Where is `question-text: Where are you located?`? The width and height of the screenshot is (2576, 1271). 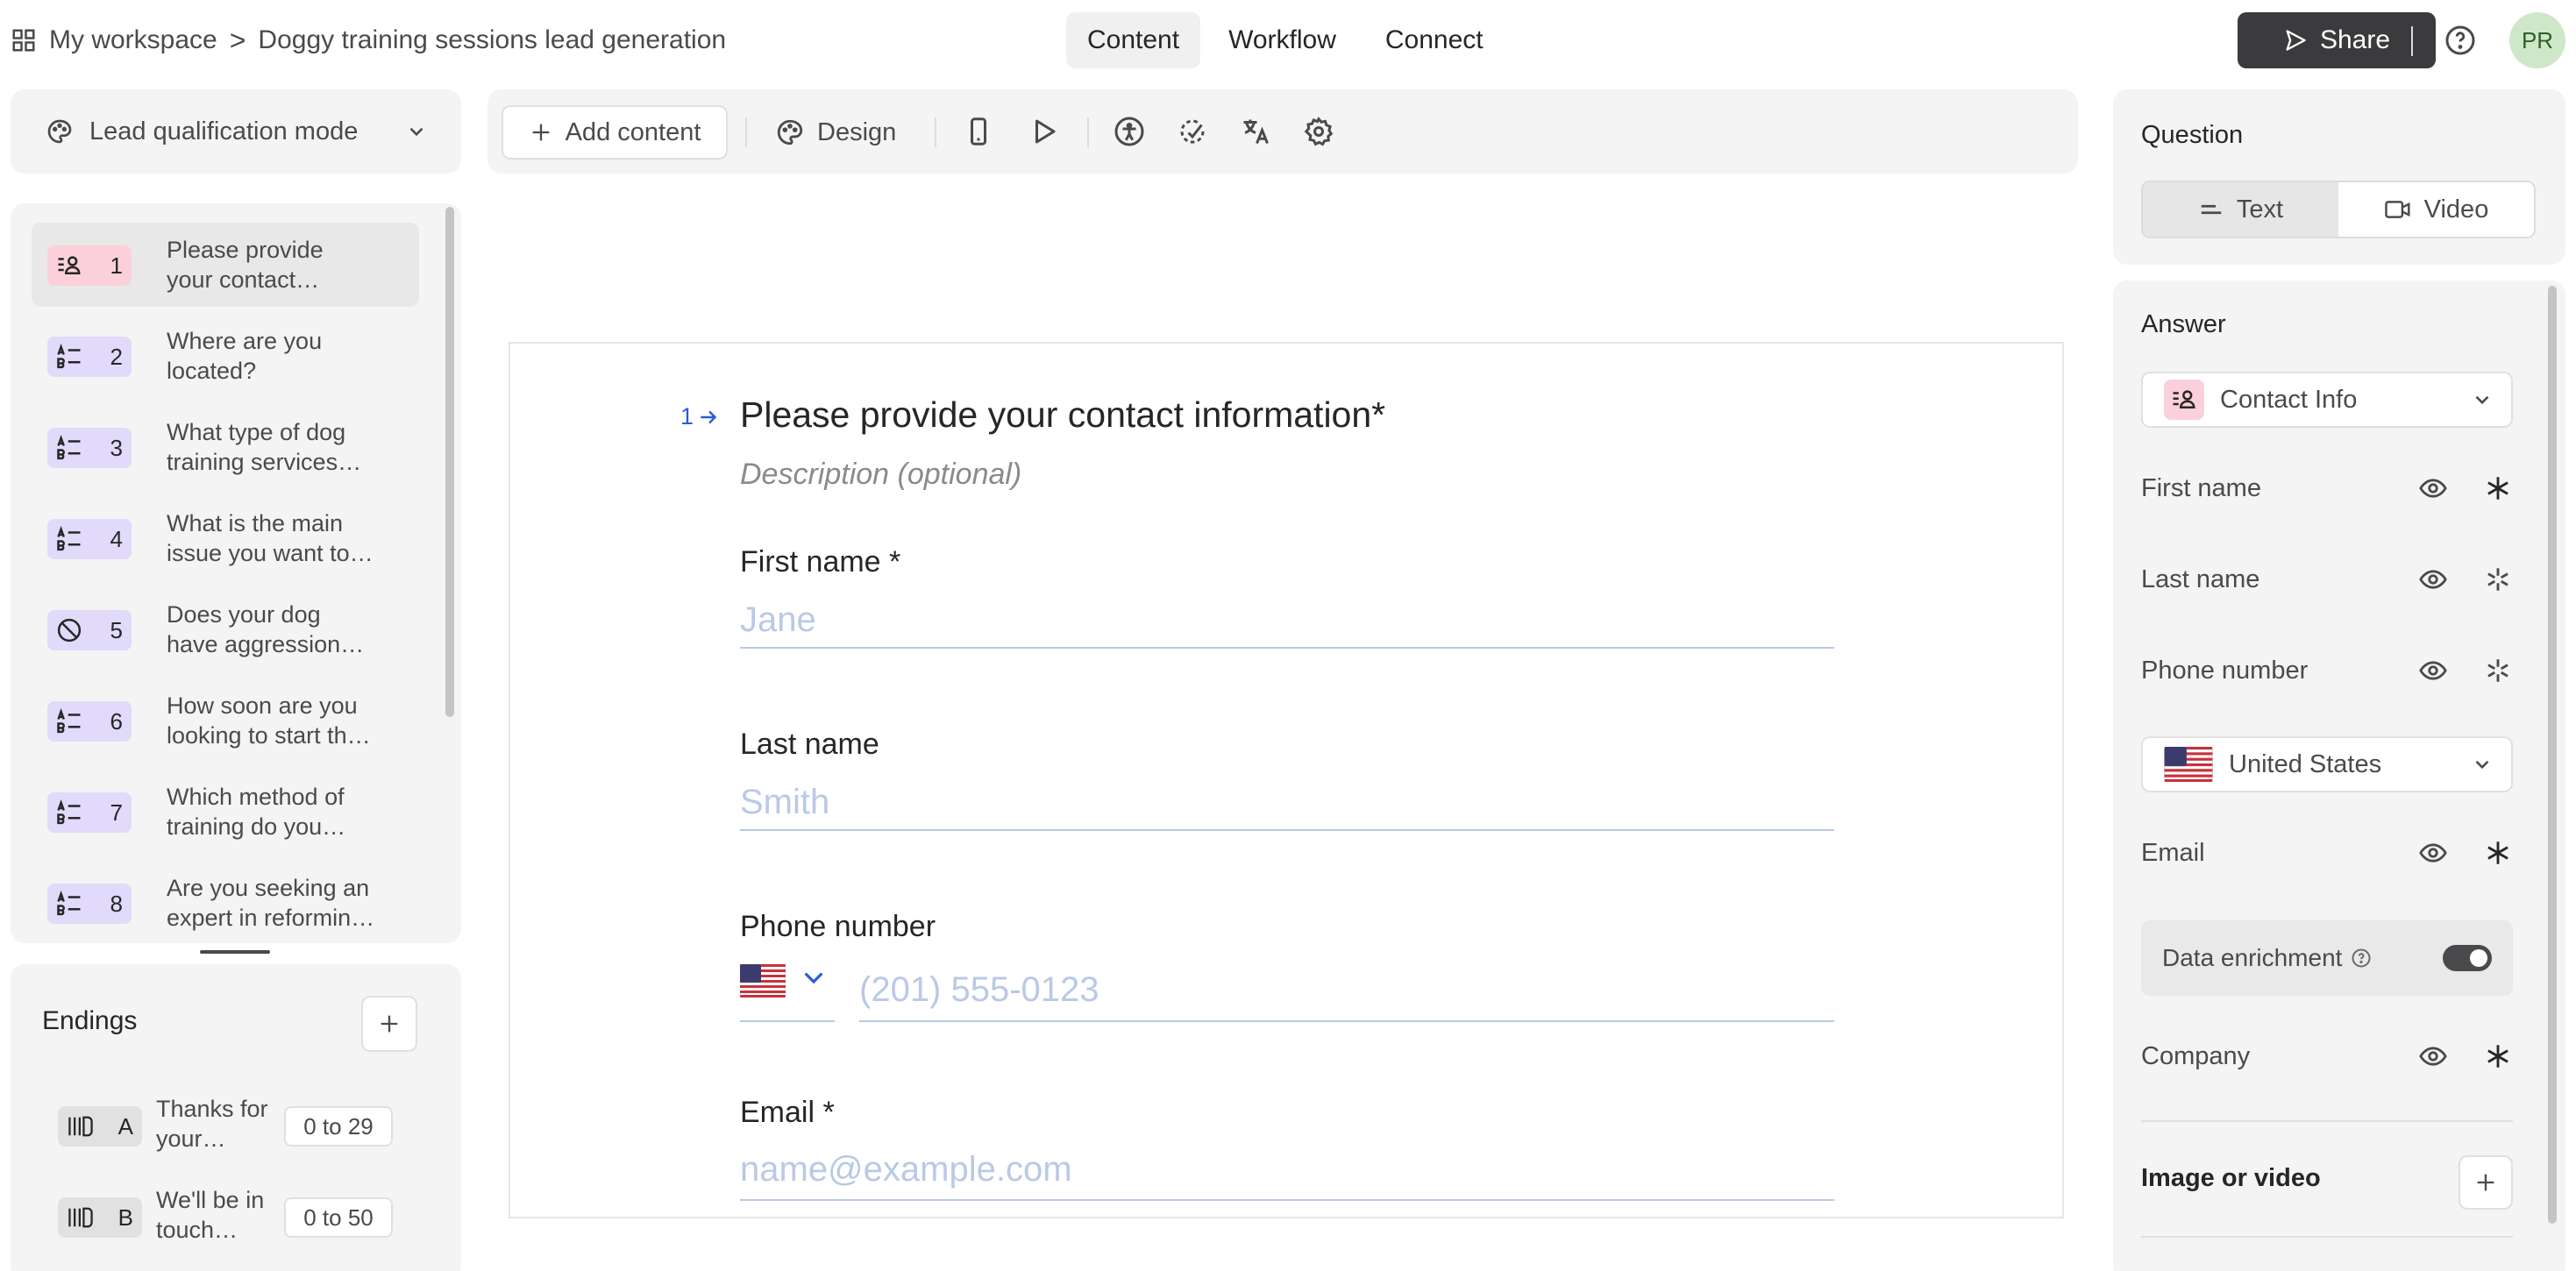 question-text: Where are you located? is located at coordinates (276, 356).